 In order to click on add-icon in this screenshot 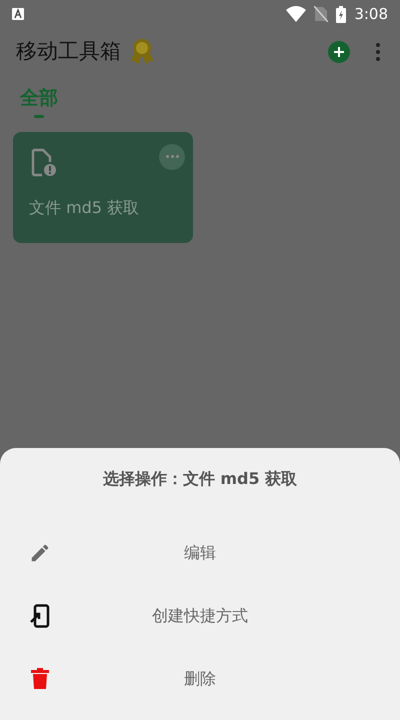, I will do `click(339, 52)`.